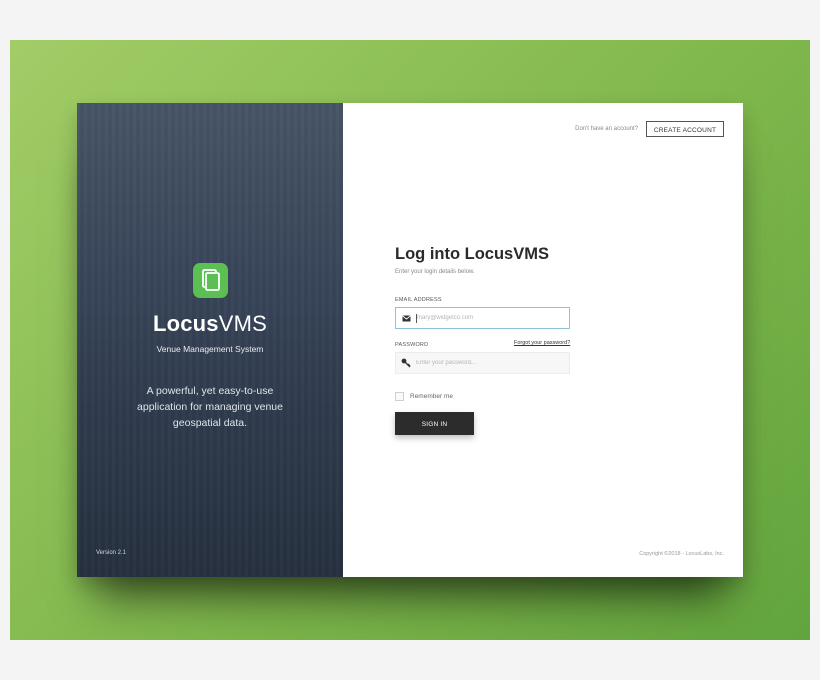 This screenshot has width=820, height=680. Describe the element at coordinates (111, 553) in the screenshot. I see `version-label: Version 2.1` at that location.